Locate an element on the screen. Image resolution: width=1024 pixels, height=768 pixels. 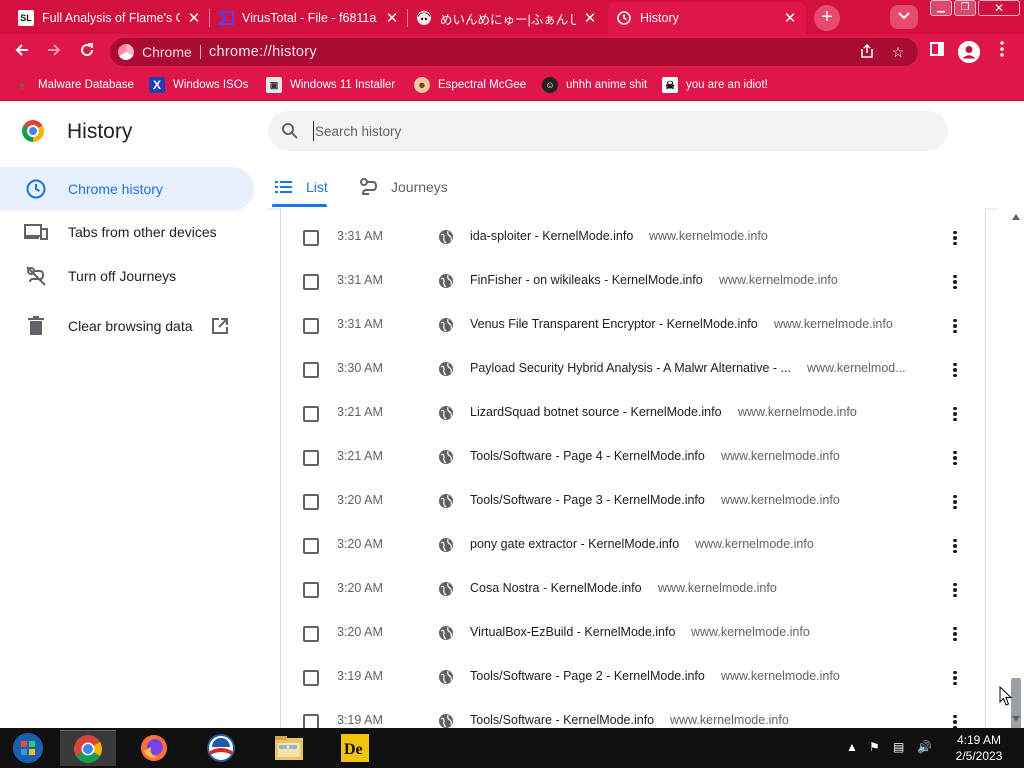
tab-virustotal: VirusTotal - File - f6811a ✕ is located at coordinates (309, 18).